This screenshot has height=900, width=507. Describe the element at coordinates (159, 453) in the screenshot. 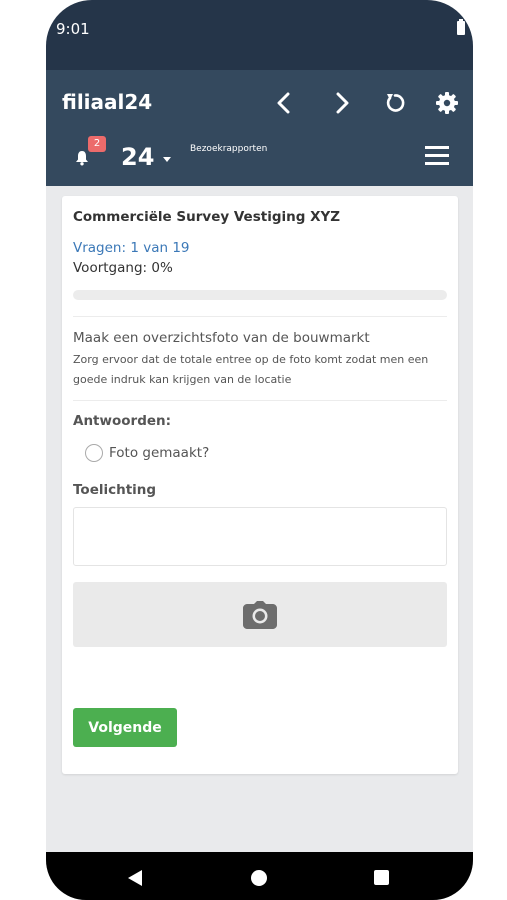

I see `answer-option-label: Foto gemaakt?` at that location.